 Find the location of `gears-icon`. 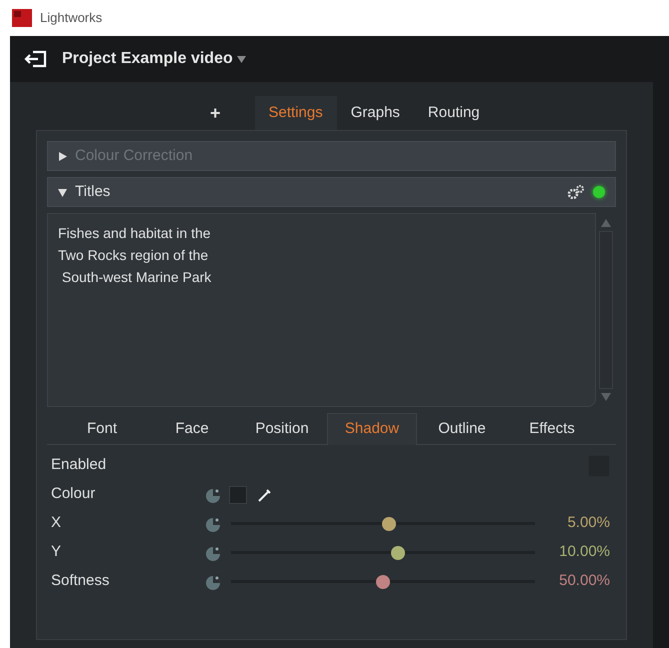

gears-icon is located at coordinates (576, 192).